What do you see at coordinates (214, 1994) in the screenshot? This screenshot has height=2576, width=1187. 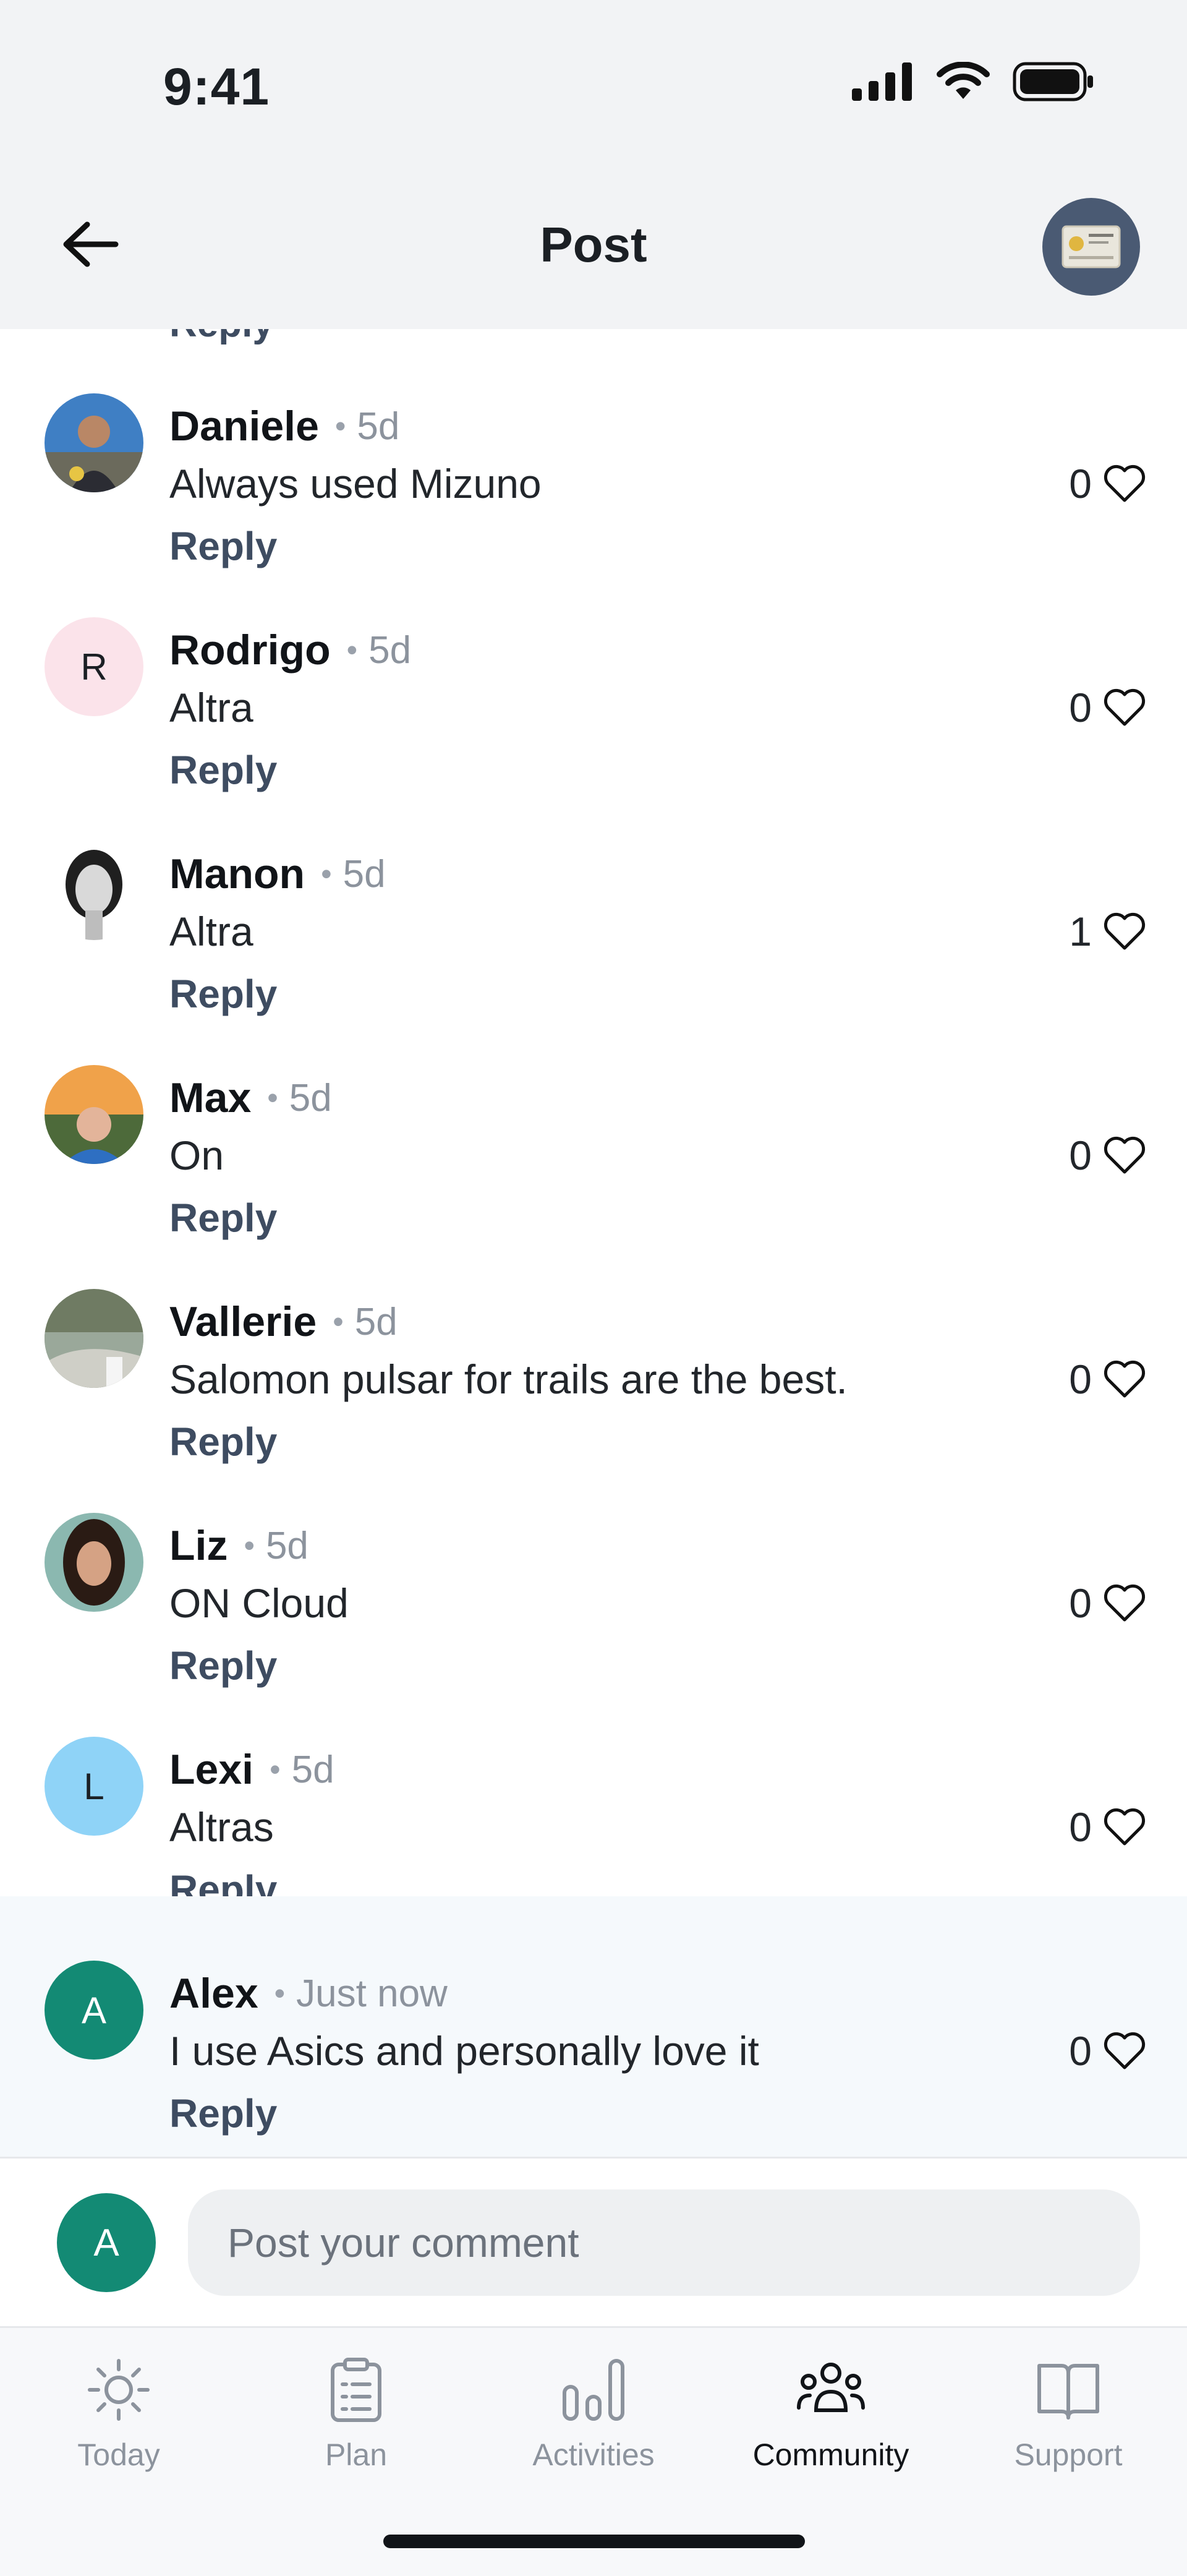 I see `comment-author: Alex` at bounding box center [214, 1994].